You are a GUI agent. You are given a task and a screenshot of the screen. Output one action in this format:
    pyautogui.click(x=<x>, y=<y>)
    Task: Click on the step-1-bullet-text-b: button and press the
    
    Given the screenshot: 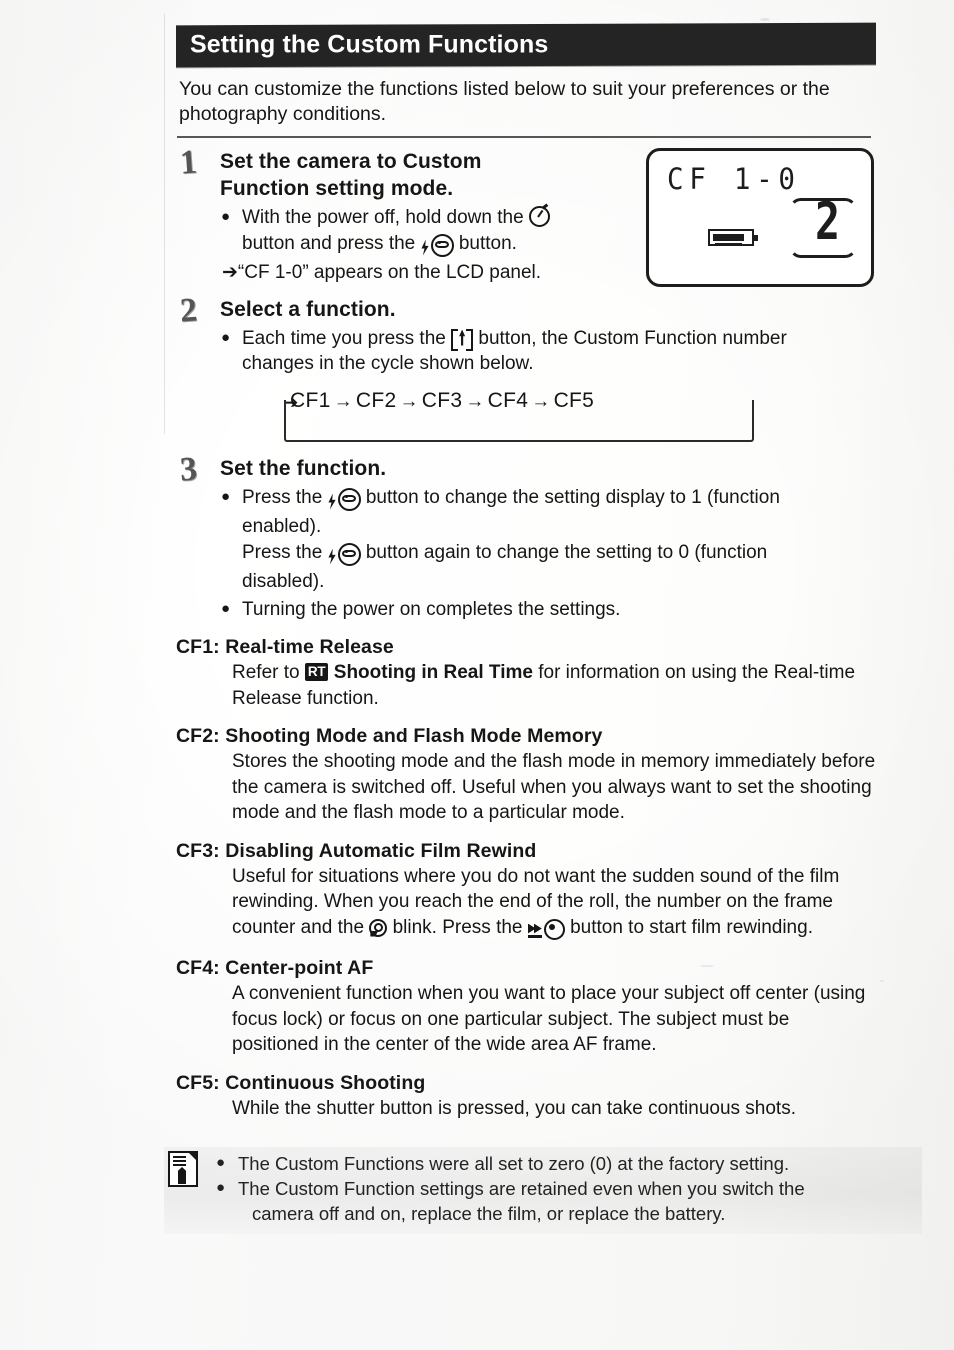 What is the action you would take?
    pyautogui.click(x=329, y=243)
    